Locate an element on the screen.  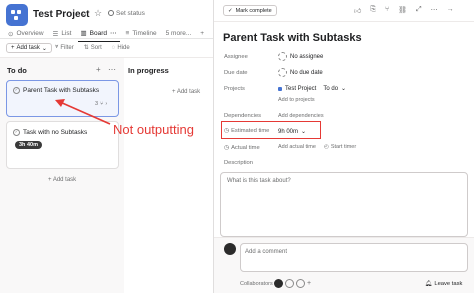
column-add-task-todo: + Add task is located at coordinates (62, 180).